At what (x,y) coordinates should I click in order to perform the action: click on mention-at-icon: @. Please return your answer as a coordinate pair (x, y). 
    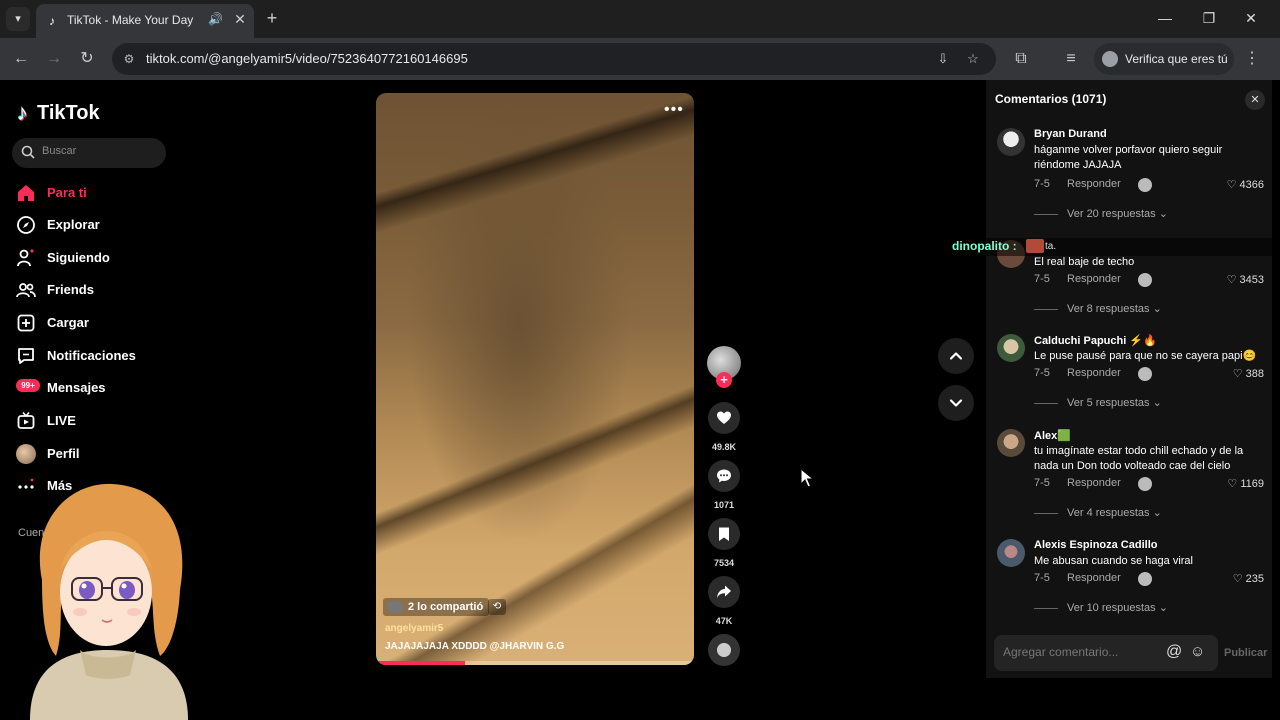
    Looking at the image, I should click on (1174, 652).